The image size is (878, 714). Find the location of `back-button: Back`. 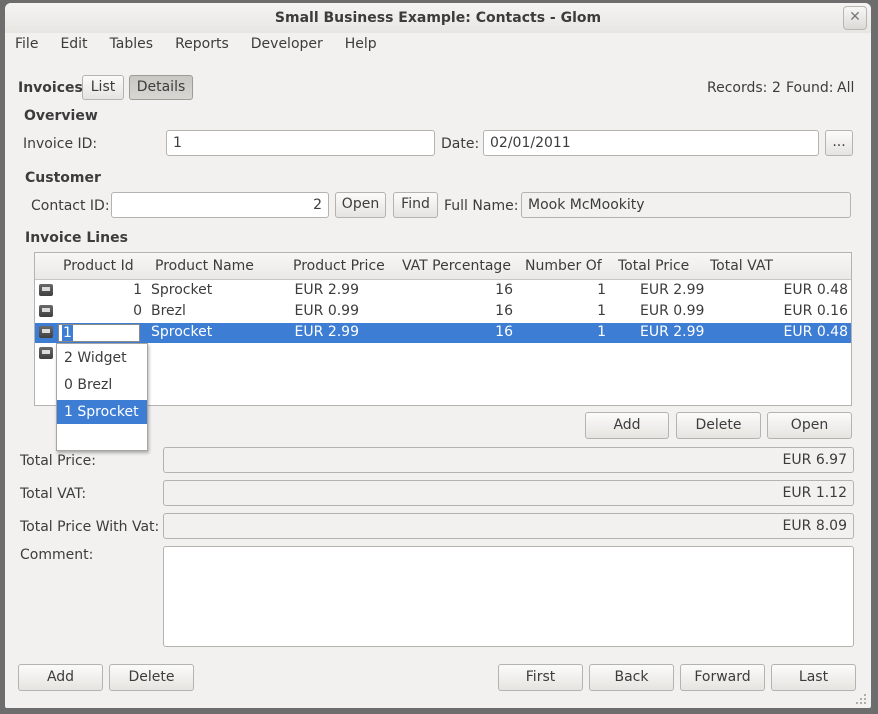

back-button: Back is located at coordinates (631, 677).